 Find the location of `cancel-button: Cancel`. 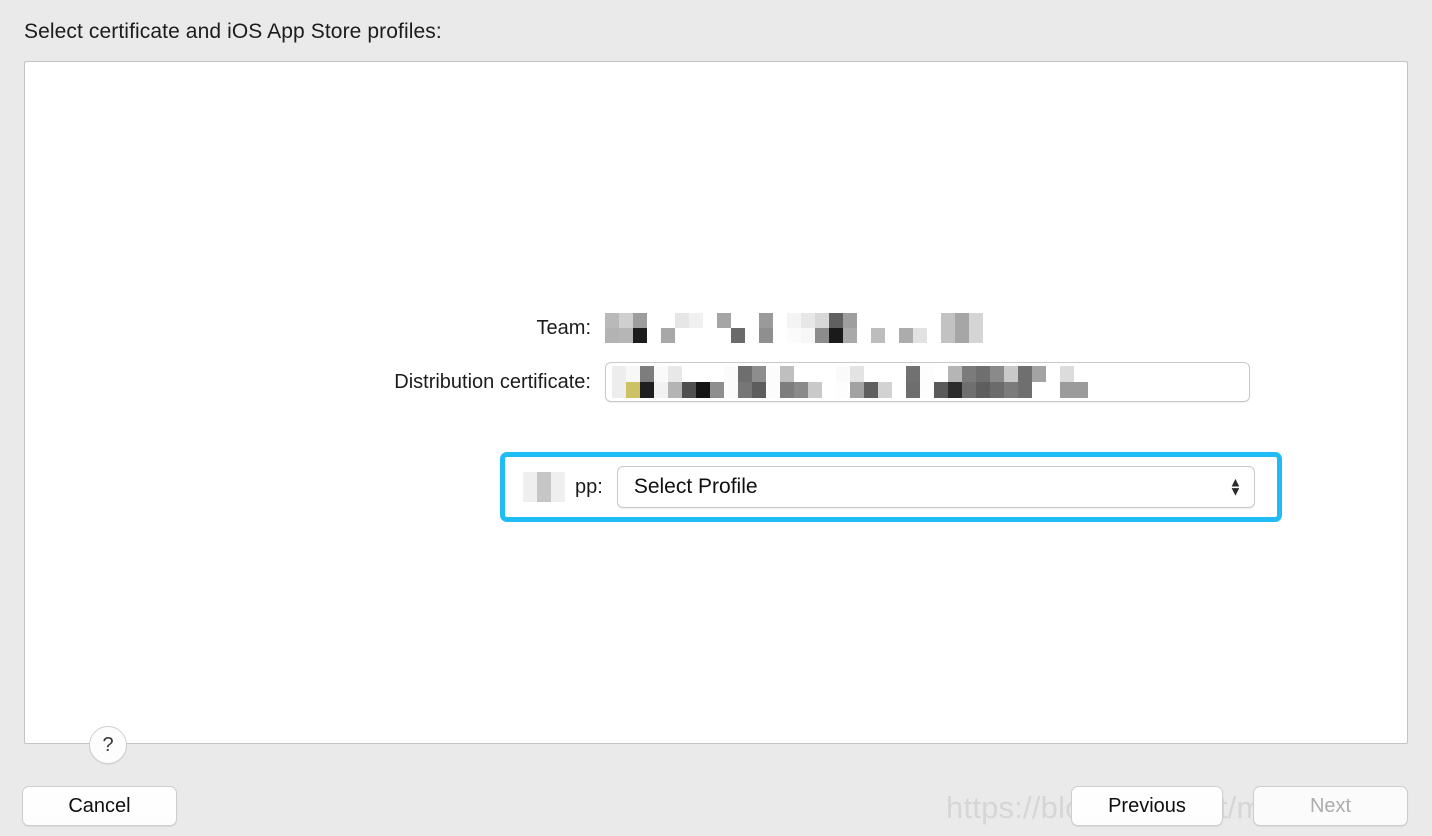

cancel-button: Cancel is located at coordinates (99, 806).